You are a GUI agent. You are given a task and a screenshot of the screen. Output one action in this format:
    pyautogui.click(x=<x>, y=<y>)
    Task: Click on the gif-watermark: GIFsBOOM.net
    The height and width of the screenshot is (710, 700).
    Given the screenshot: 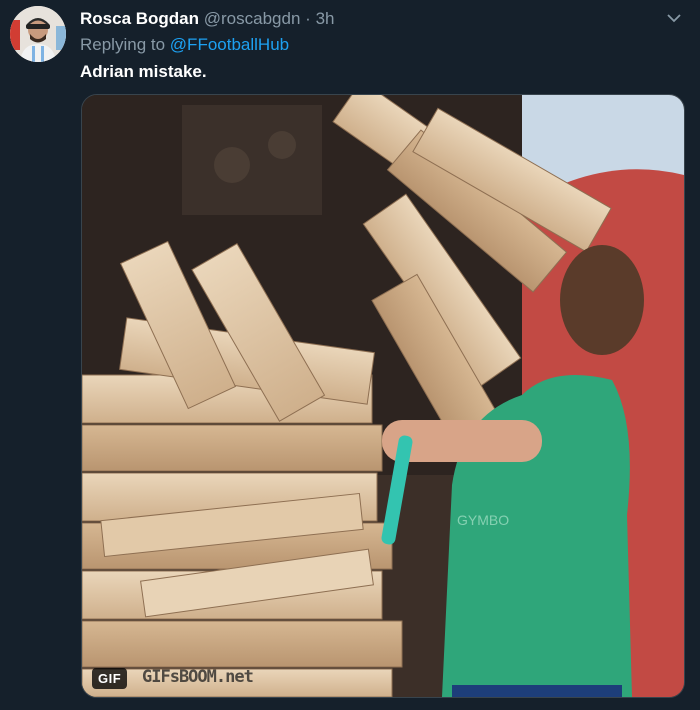 What is the action you would take?
    pyautogui.click(x=198, y=677)
    